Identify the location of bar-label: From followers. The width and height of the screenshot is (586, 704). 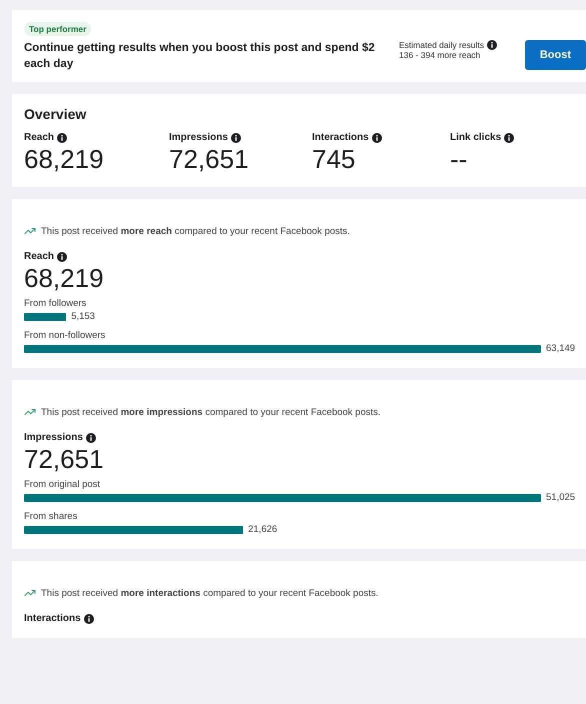
(56, 303).